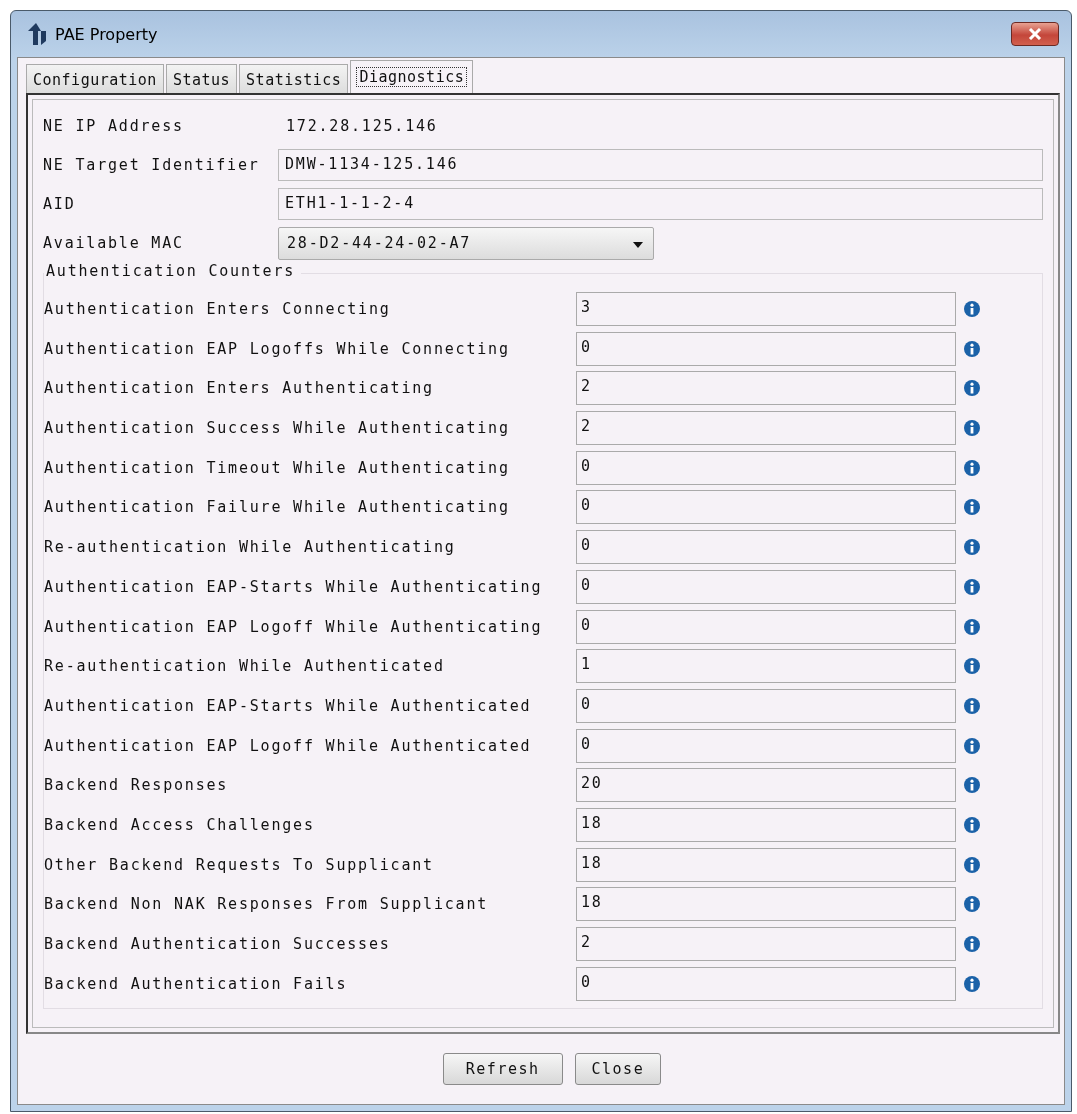 The image size is (1077, 1114). I want to click on counter-field: 1, so click(766, 666).